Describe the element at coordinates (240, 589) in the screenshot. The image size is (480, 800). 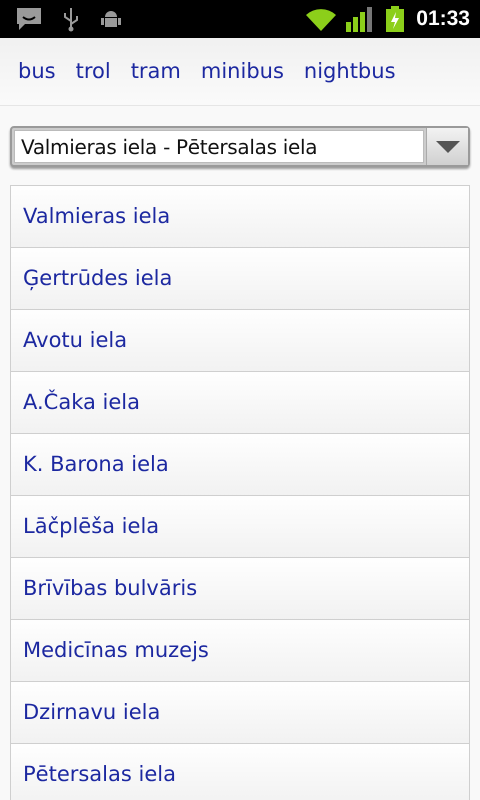
I see `stop-item: Brīvības bulvāris` at that location.